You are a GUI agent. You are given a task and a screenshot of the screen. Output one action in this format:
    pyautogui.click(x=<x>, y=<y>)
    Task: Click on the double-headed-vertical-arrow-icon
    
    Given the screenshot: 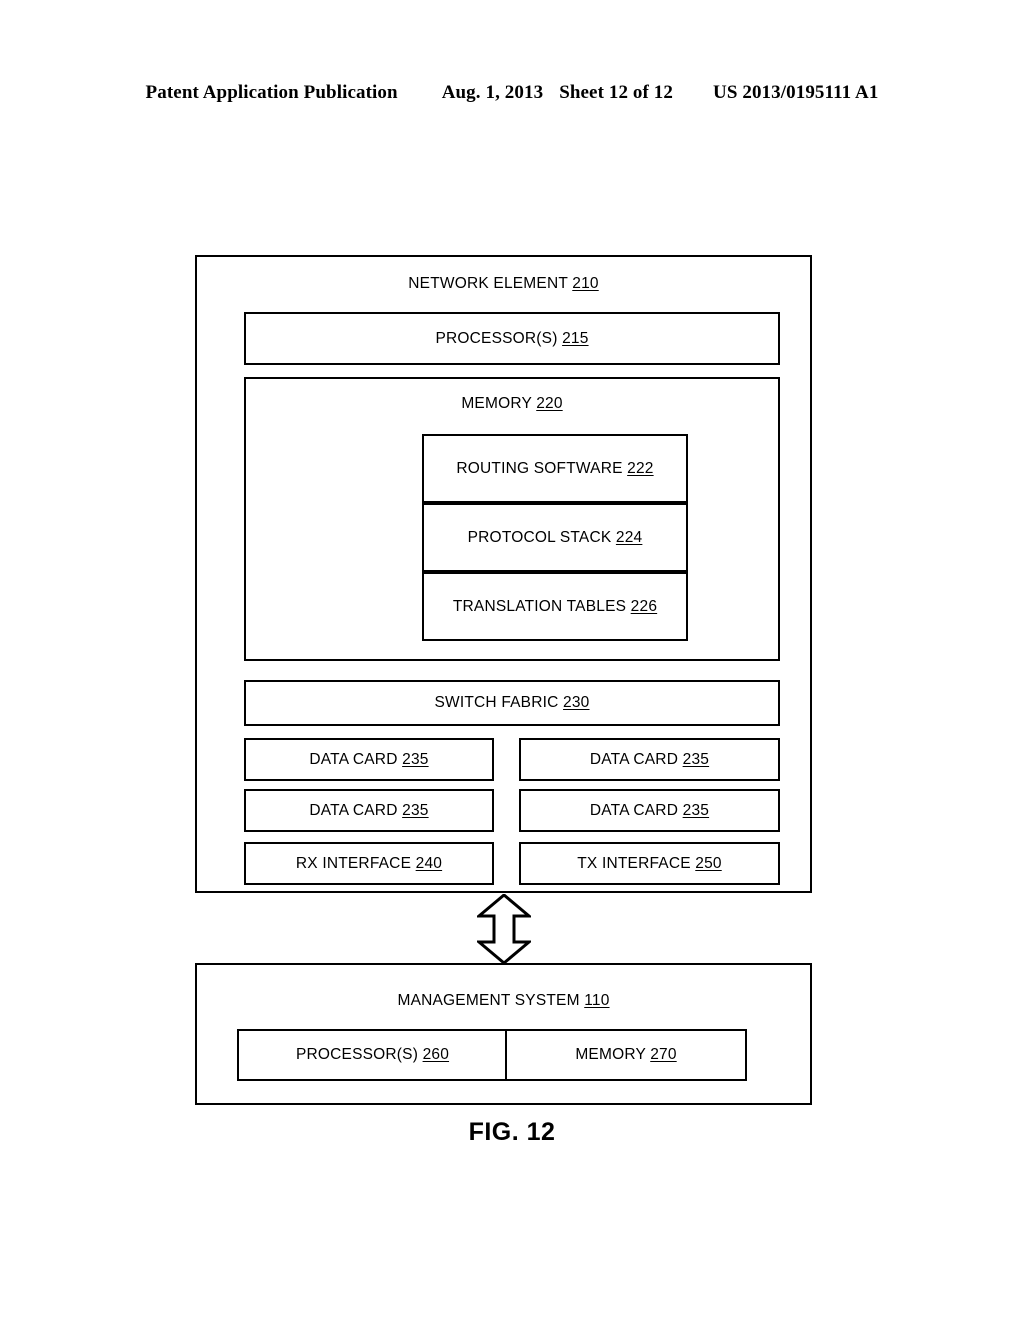 What is the action you would take?
    pyautogui.click(x=504, y=929)
    